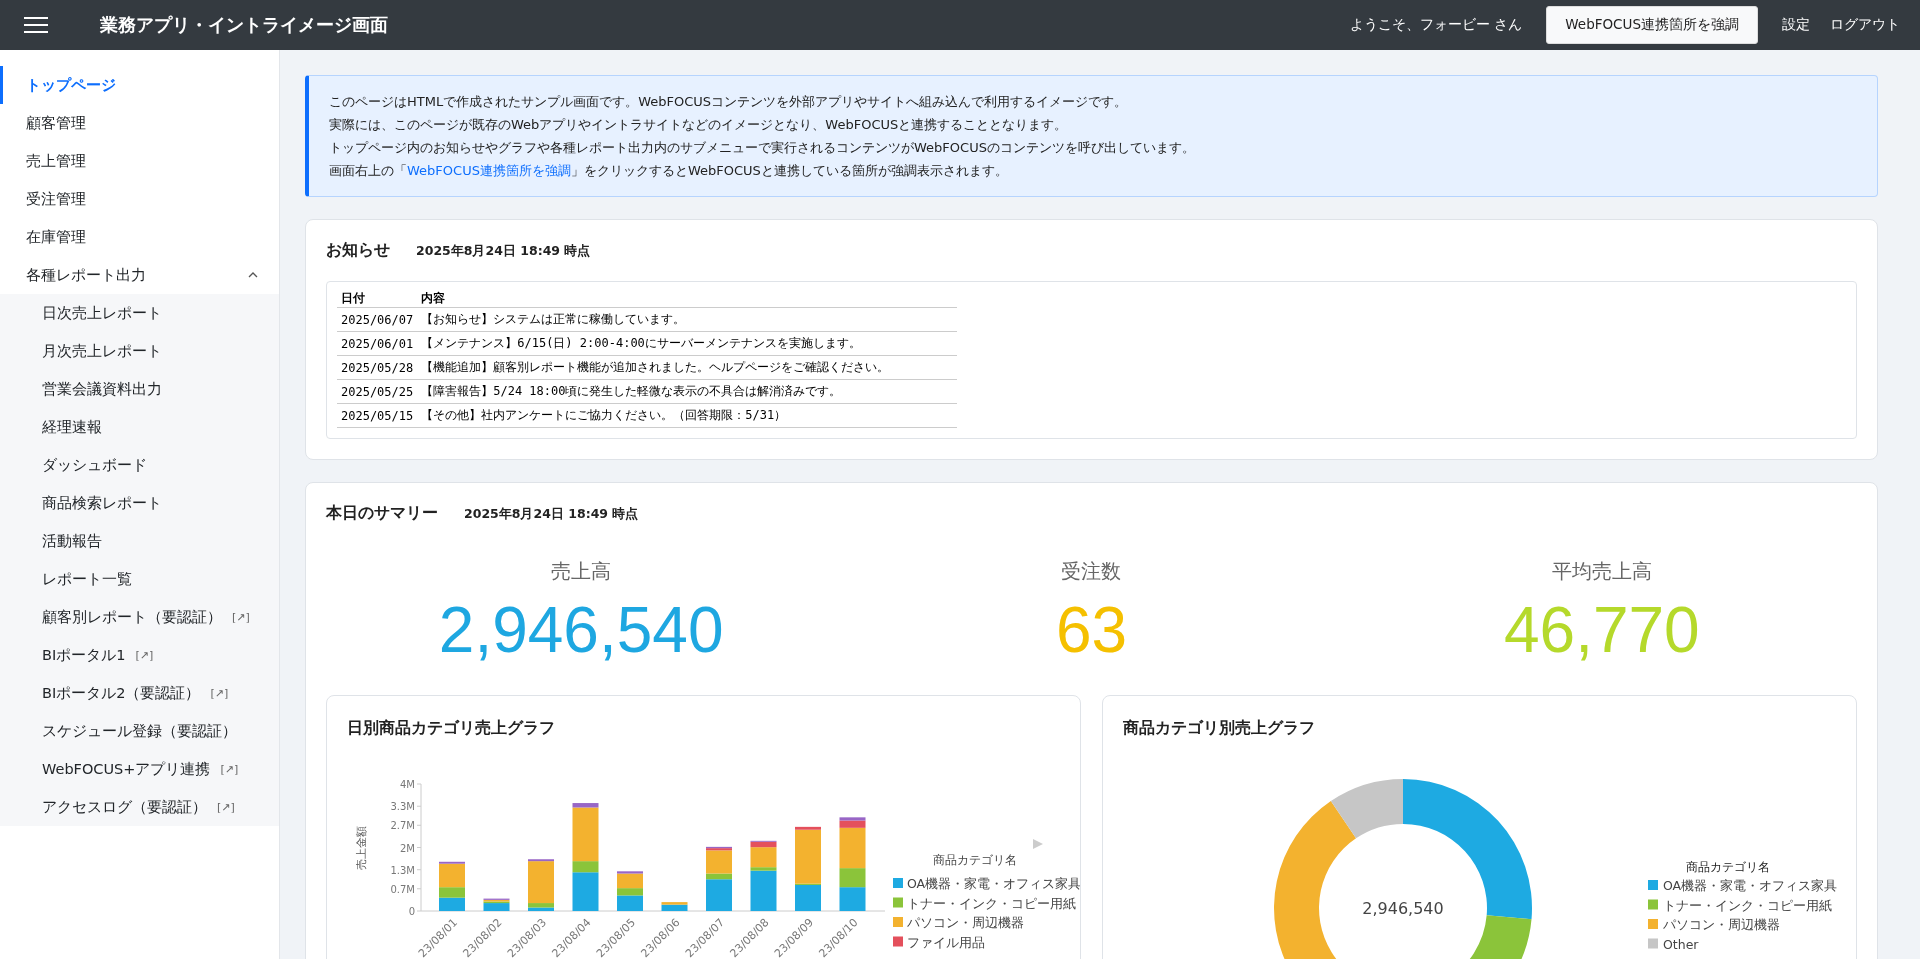 The width and height of the screenshot is (1920, 959). What do you see at coordinates (382, 513) in the screenshot?
I see `card-title: 本日のサマリー` at bounding box center [382, 513].